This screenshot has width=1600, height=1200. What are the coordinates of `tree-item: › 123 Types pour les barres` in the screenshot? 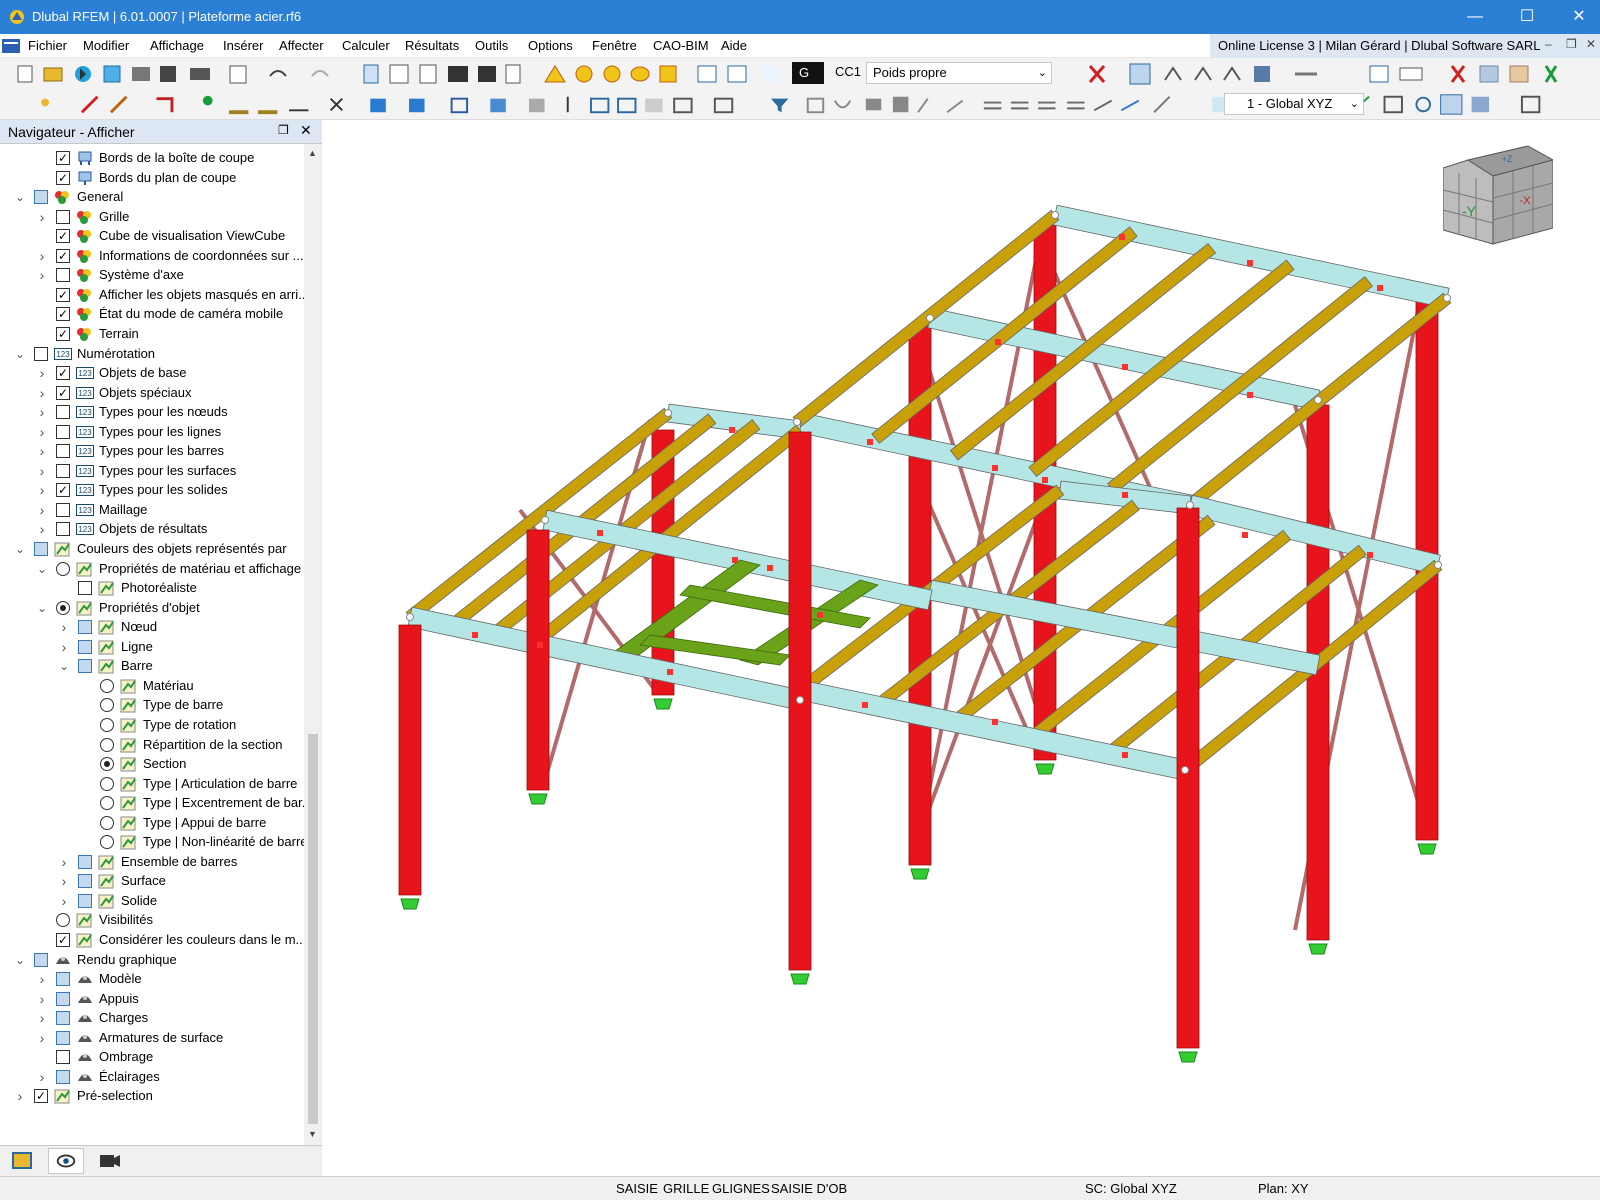 It's located at (150, 451).